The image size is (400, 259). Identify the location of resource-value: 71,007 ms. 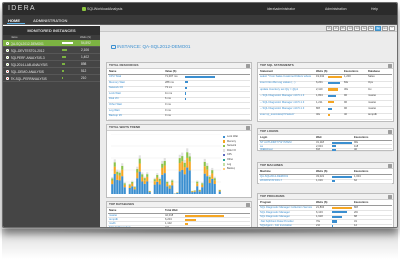
(171, 76).